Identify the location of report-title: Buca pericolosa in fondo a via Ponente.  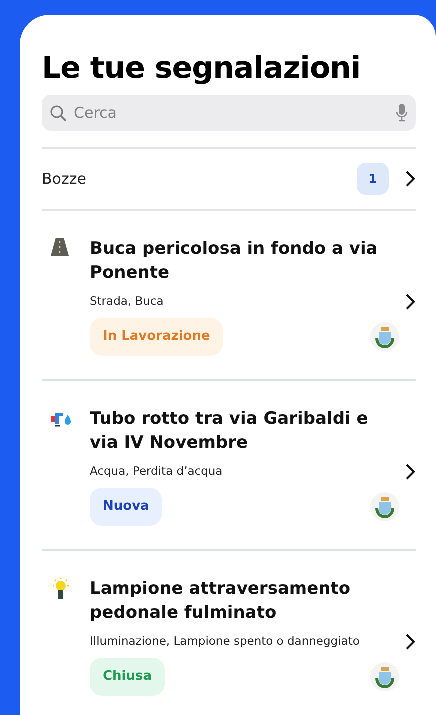
(234, 261).